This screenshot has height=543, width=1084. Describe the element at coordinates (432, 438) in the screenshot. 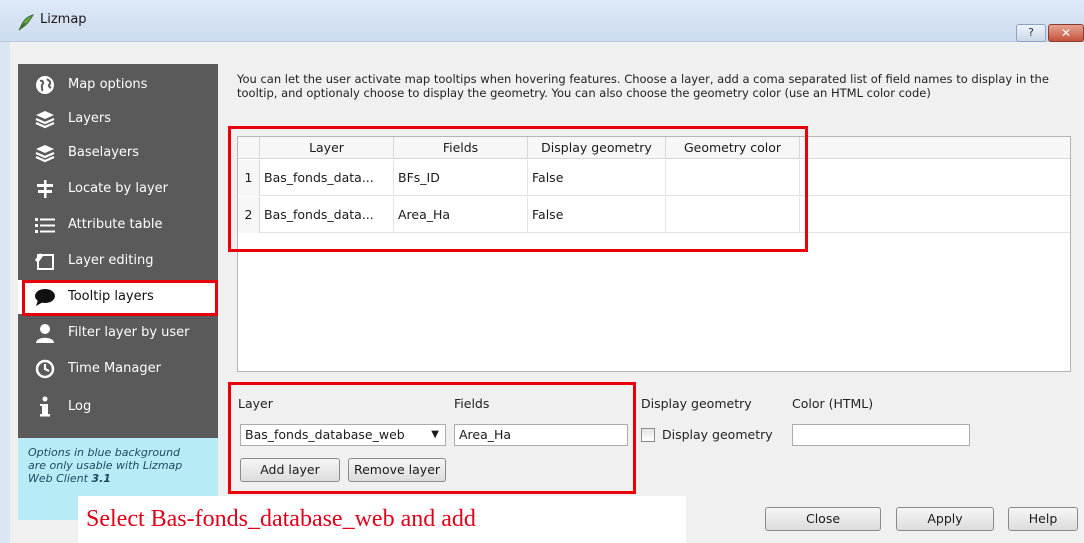

I see `highlight-box-form` at that location.